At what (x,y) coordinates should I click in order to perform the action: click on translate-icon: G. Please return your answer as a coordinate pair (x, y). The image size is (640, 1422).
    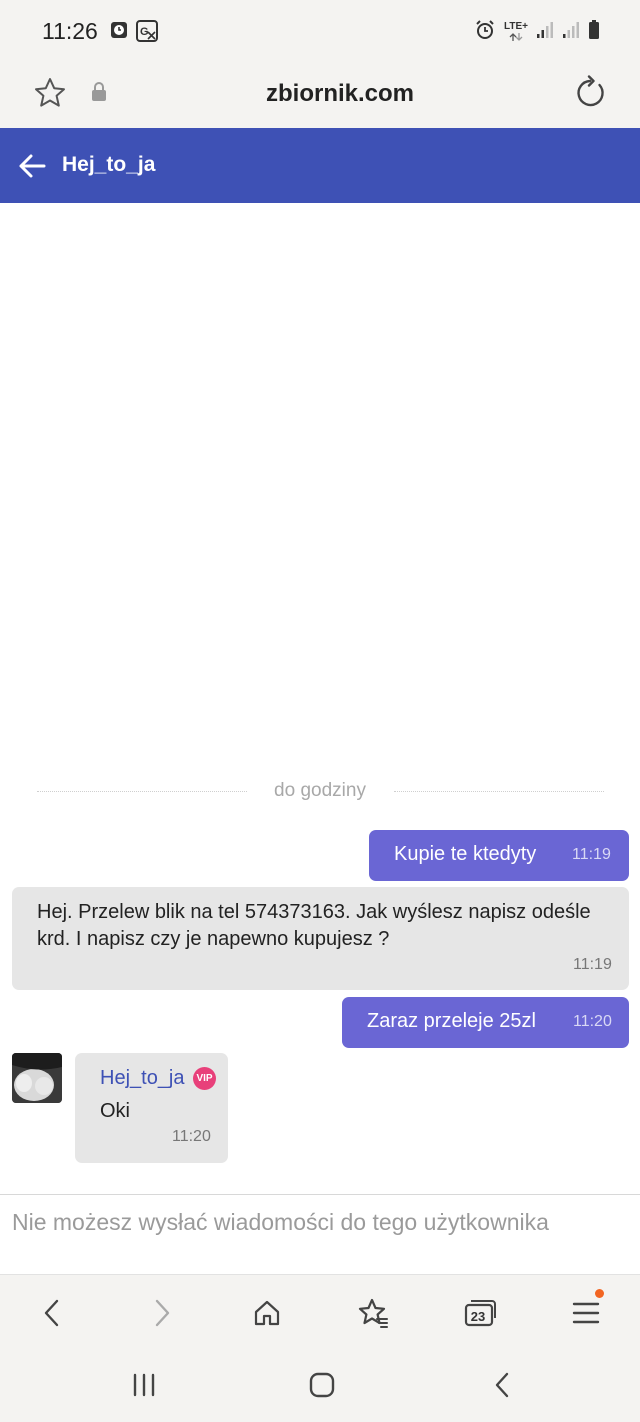
    Looking at the image, I should click on (147, 33).